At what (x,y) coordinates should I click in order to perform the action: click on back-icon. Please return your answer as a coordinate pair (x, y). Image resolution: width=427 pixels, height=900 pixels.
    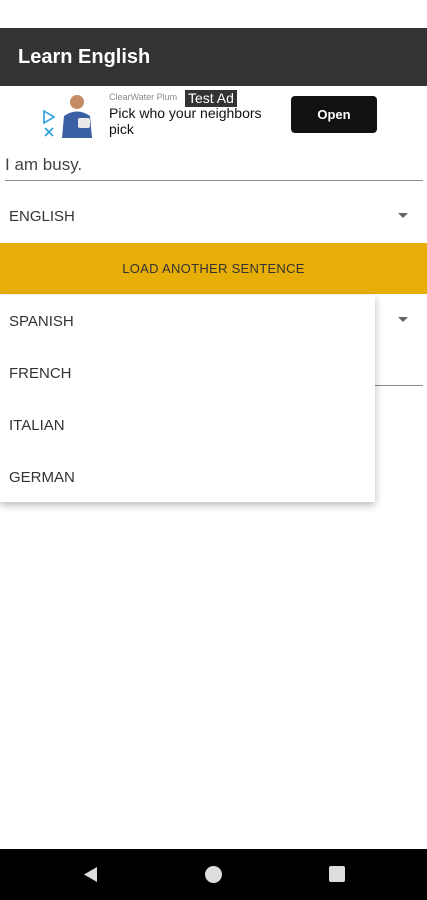
    Looking at the image, I should click on (90, 874).